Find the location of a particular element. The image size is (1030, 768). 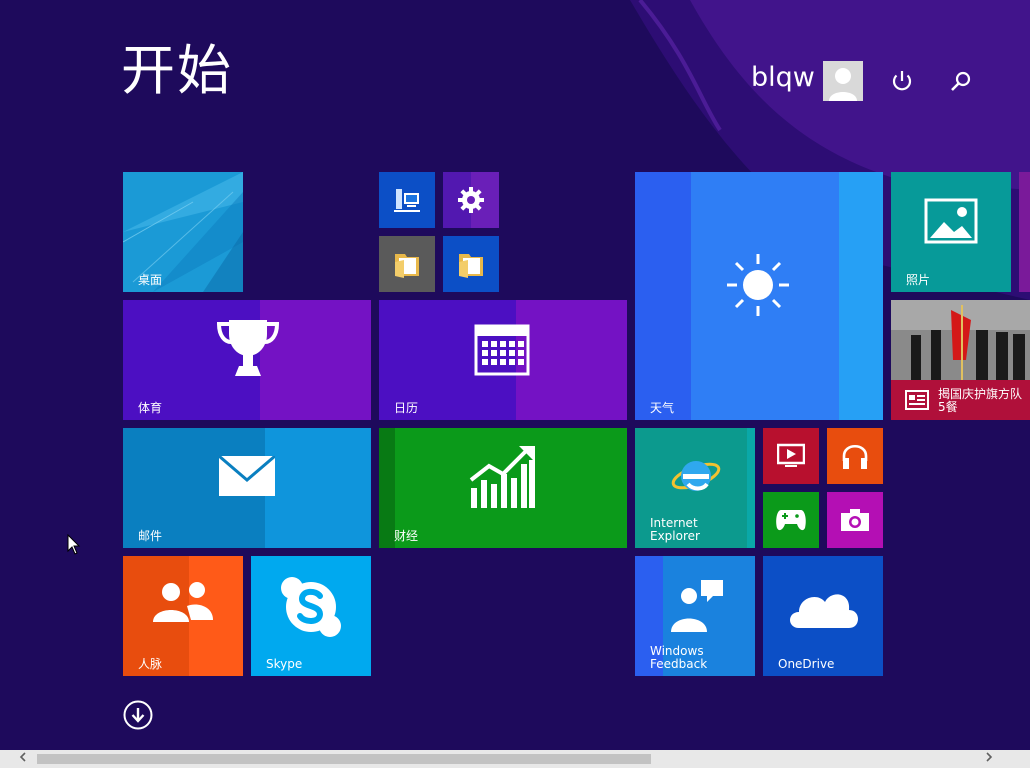

gear-icon is located at coordinates (471, 200).